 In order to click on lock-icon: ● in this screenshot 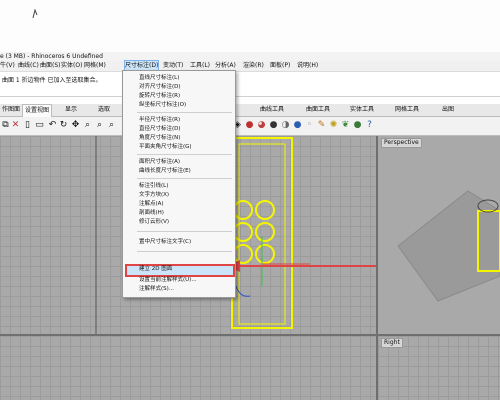, I will do `click(249, 125)`.